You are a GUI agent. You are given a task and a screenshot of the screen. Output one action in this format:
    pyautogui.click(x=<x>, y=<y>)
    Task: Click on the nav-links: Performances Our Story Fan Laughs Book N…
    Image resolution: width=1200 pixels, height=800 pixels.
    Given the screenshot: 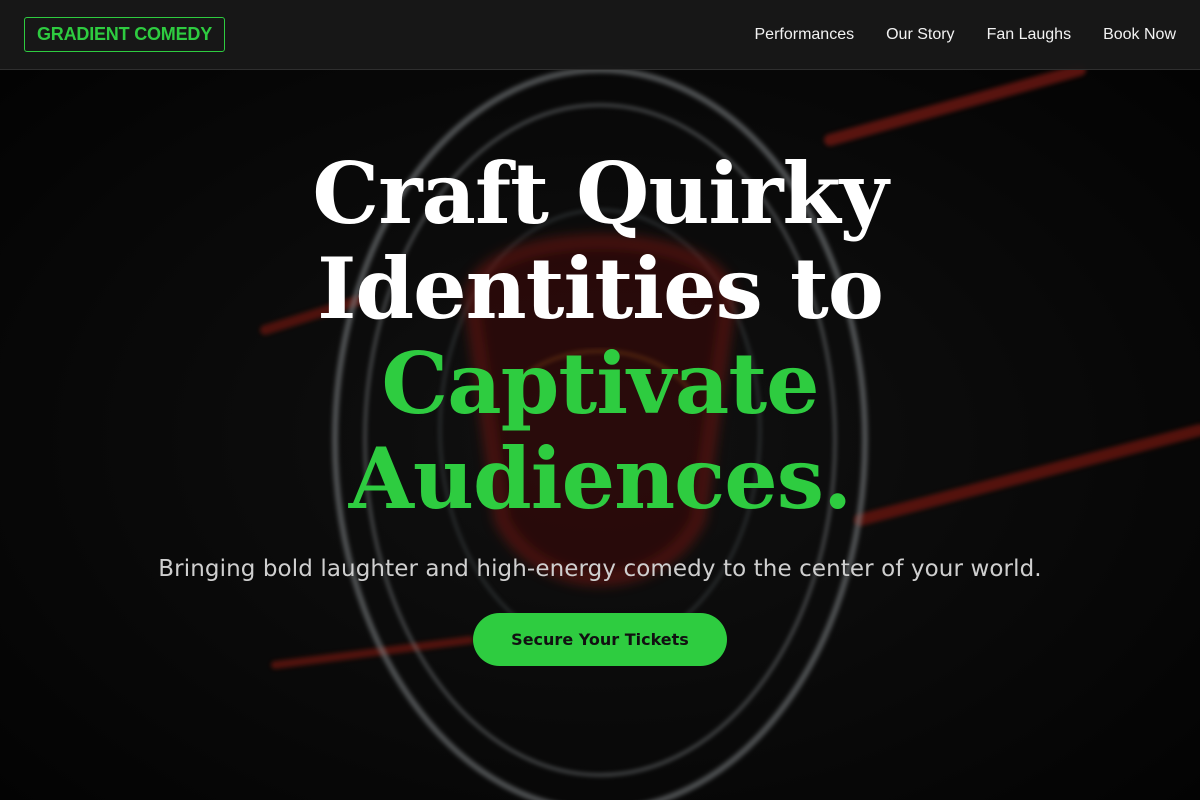 What is the action you would take?
    pyautogui.click(x=966, y=35)
    